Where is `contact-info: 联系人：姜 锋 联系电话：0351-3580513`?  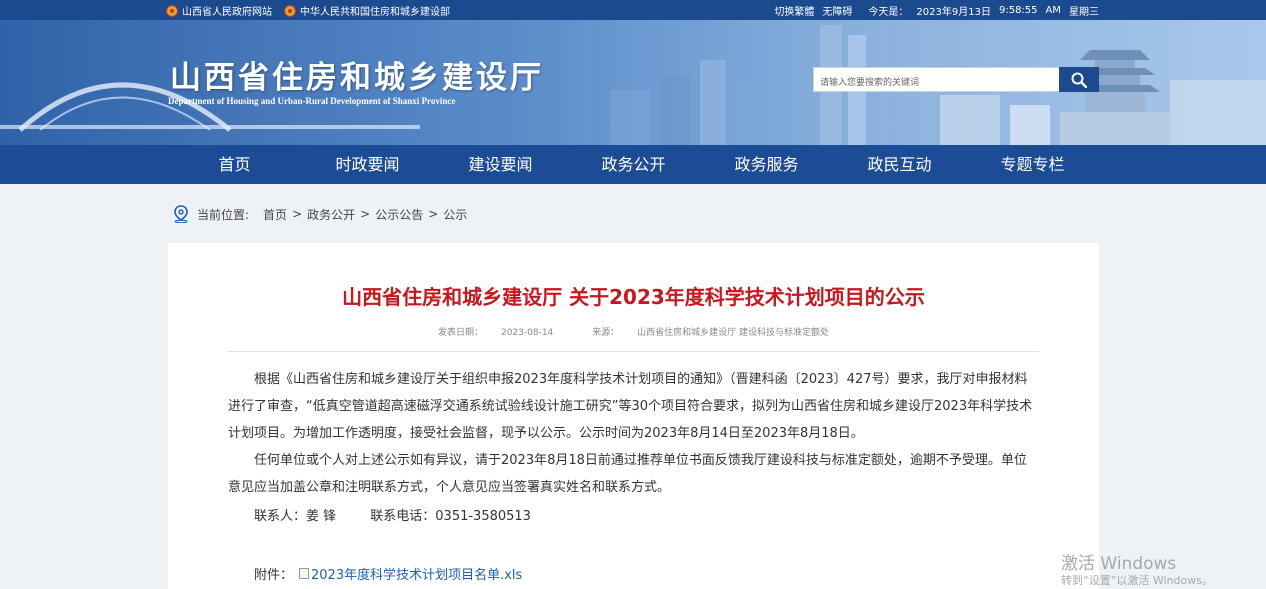
contact-info: 联系人：姜 锋 联系电话：0351-3580513 is located at coordinates (392, 514).